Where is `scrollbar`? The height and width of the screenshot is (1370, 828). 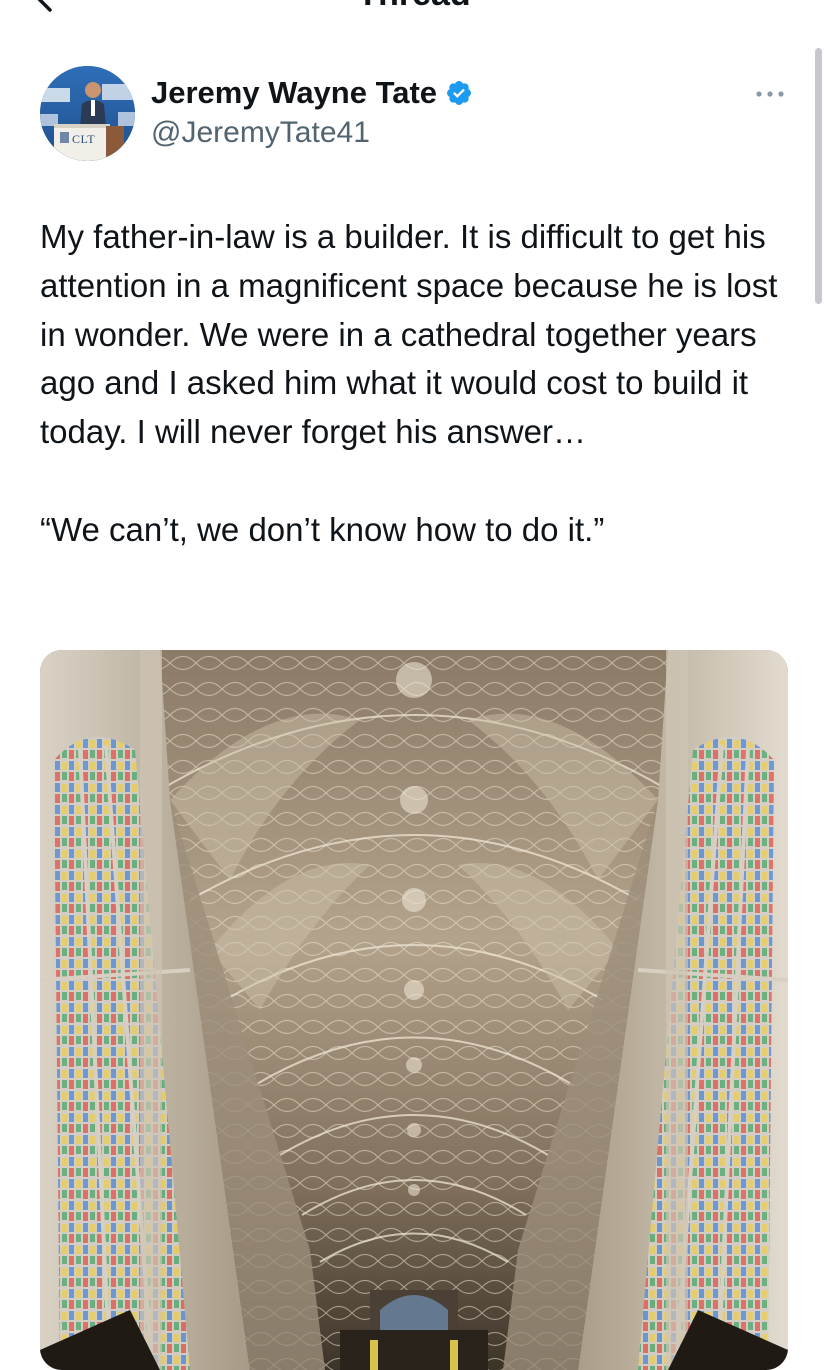
scrollbar is located at coordinates (818, 176).